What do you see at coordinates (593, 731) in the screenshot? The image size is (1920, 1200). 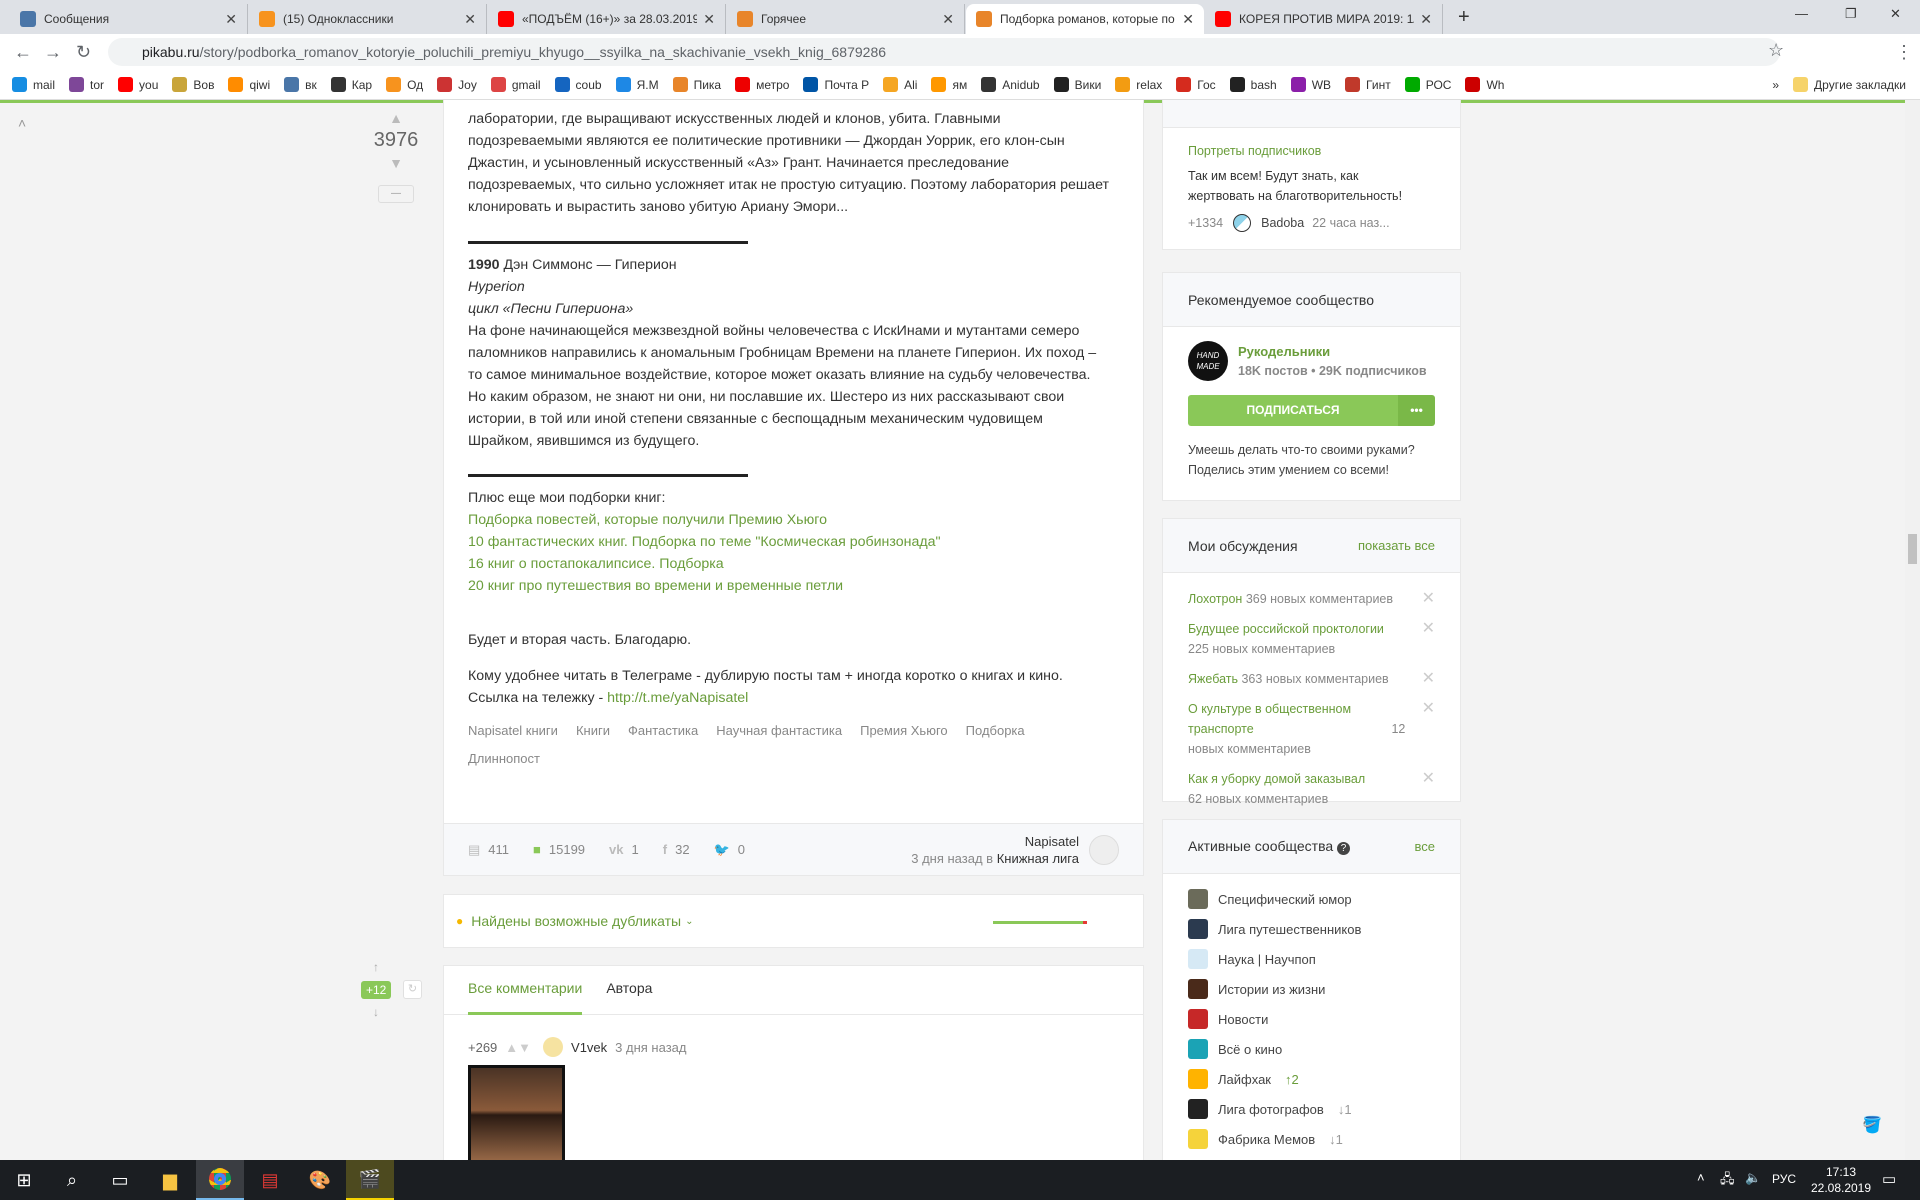 I see `tag: Книги` at bounding box center [593, 731].